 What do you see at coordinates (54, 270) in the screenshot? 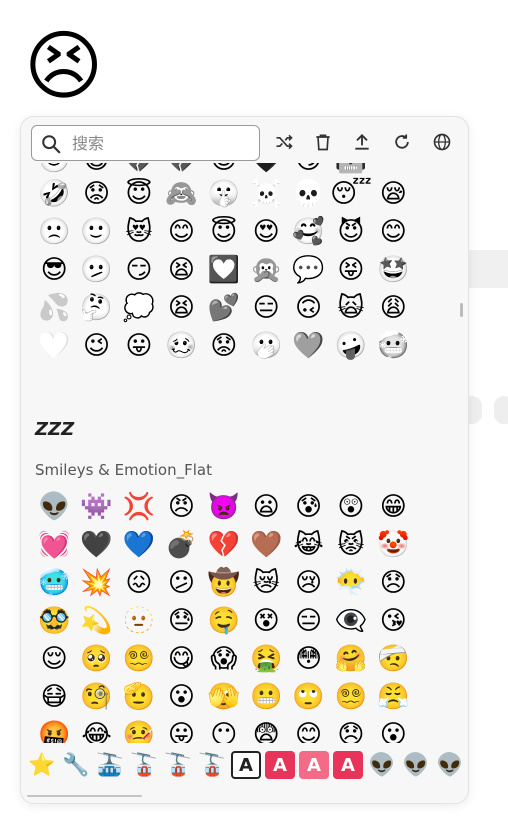
I see `emoji-cell: 😎` at bounding box center [54, 270].